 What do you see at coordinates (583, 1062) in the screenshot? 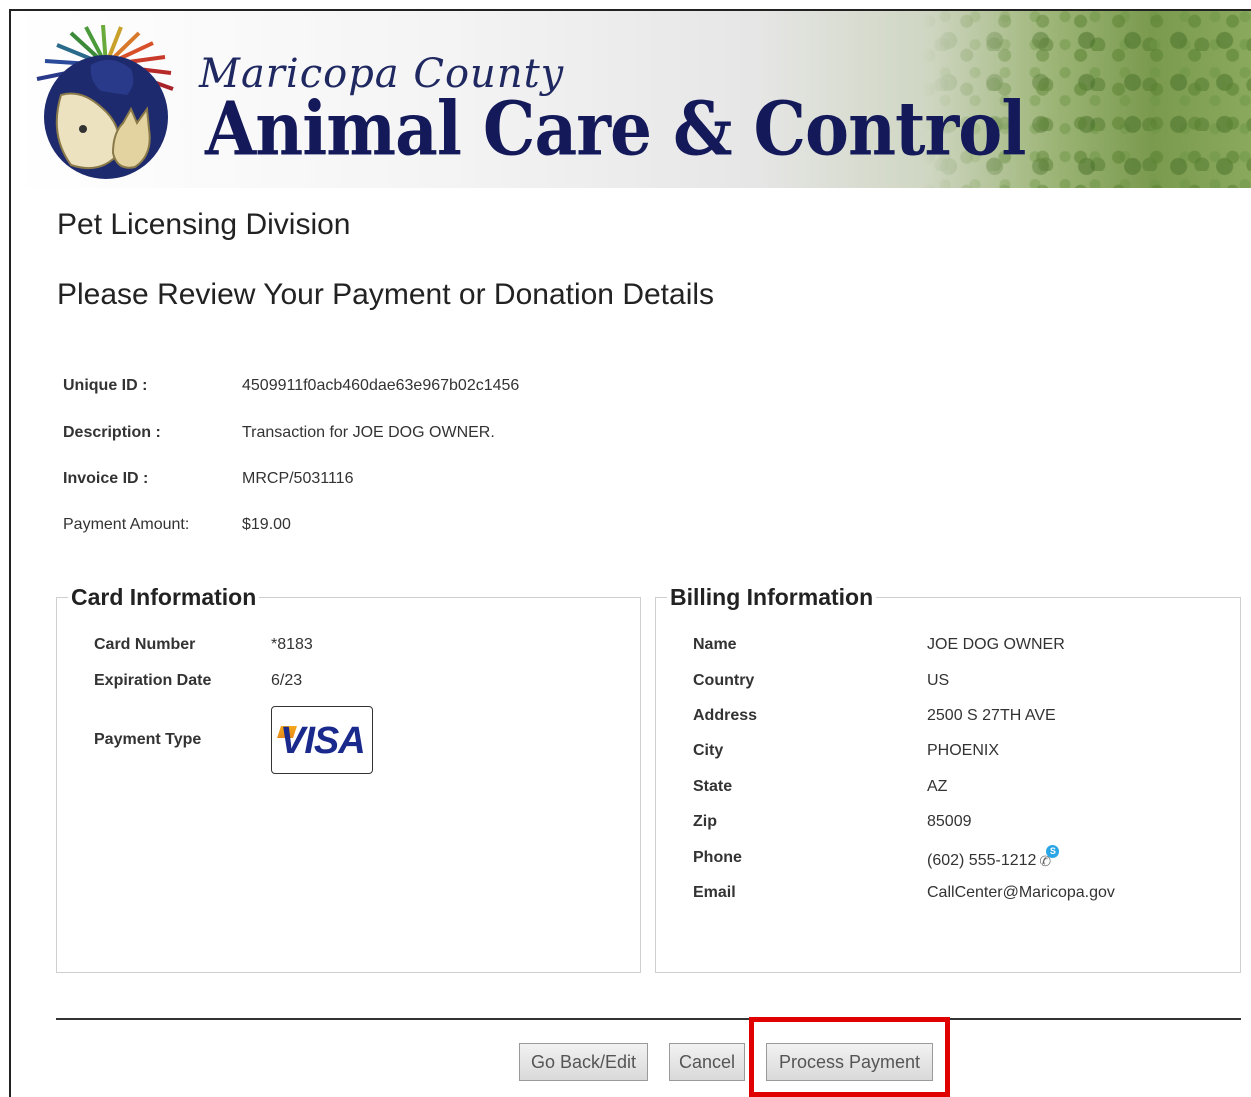
I see `go-back-edit-button: Go Back/Edit` at bounding box center [583, 1062].